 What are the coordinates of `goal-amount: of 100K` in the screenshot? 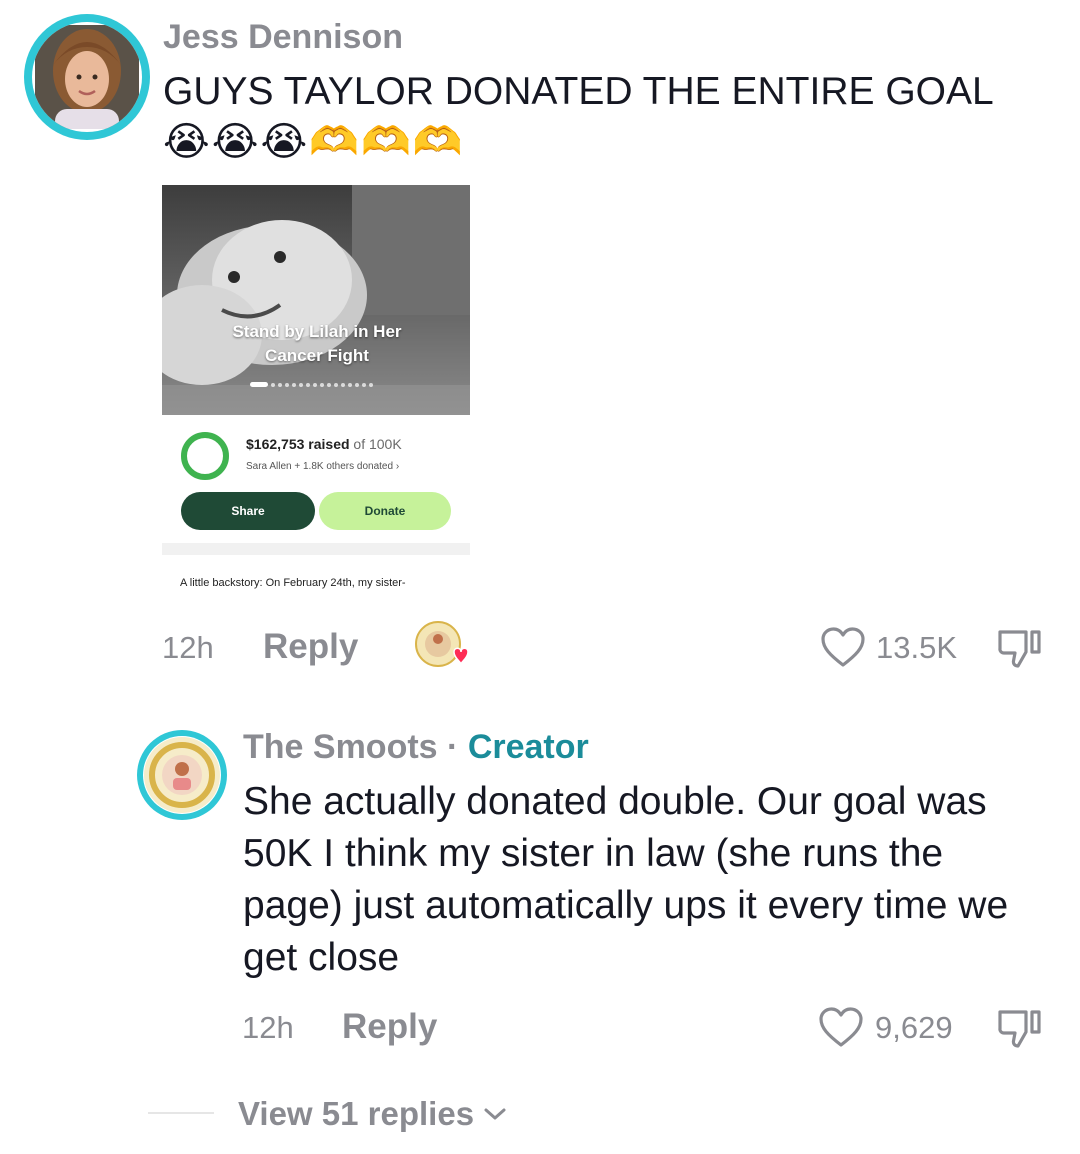 It's located at (377, 444).